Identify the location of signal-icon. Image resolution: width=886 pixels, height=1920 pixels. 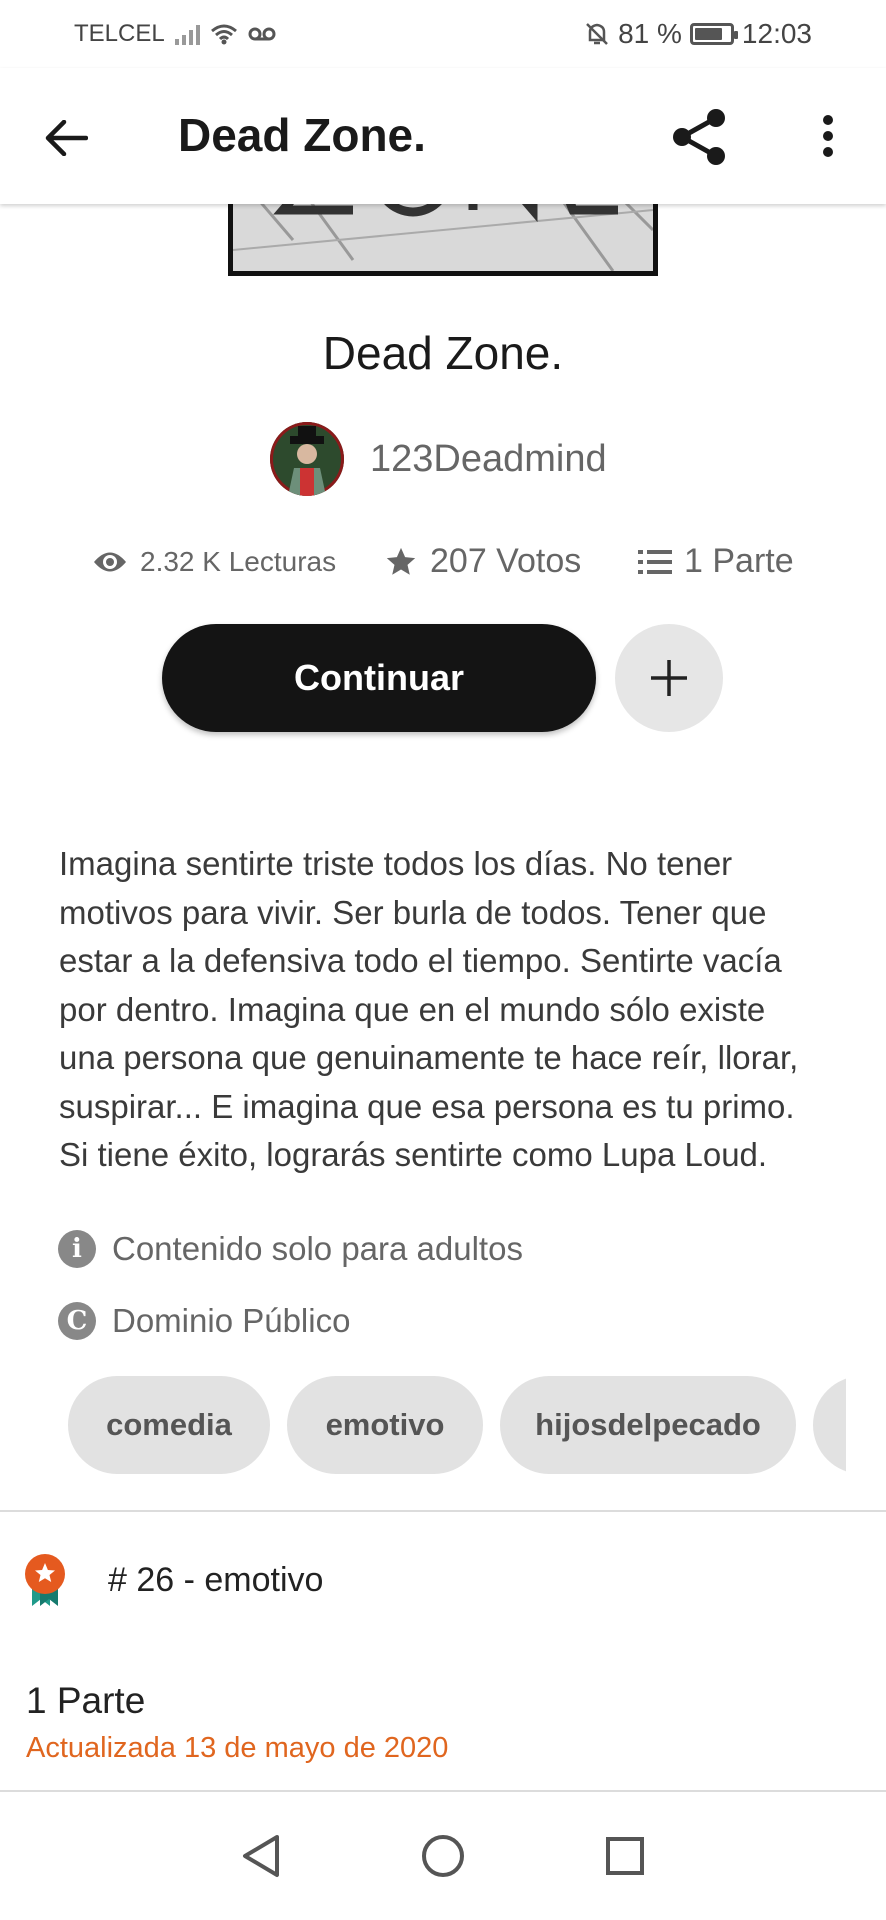
(187, 34).